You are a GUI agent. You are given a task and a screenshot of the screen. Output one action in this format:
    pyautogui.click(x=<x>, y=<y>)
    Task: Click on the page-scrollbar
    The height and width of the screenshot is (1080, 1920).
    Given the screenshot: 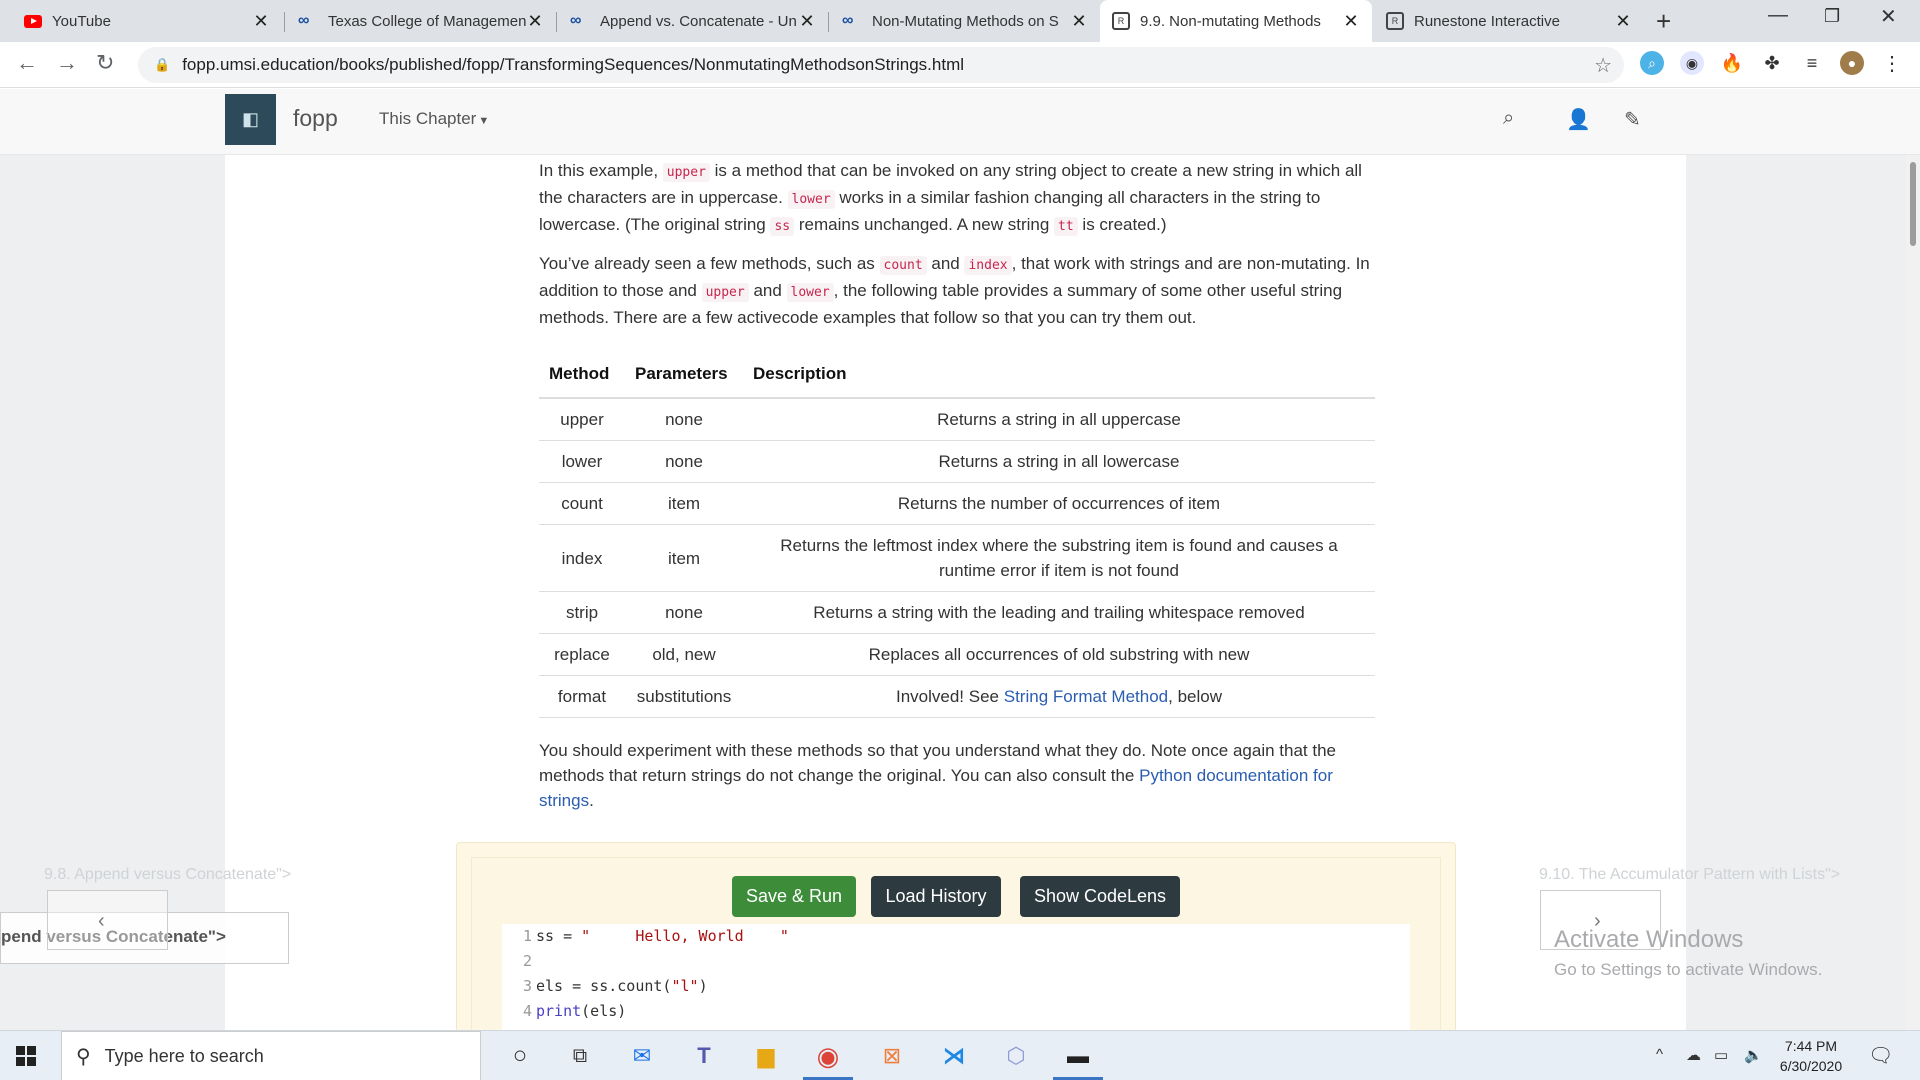 What is the action you would take?
    pyautogui.click(x=1913, y=592)
    